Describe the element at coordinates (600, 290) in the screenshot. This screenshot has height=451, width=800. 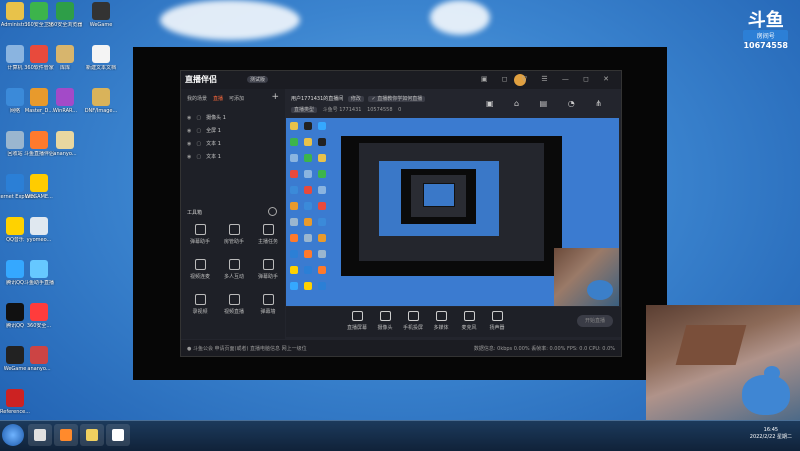
I see `stitch-toy` at that location.